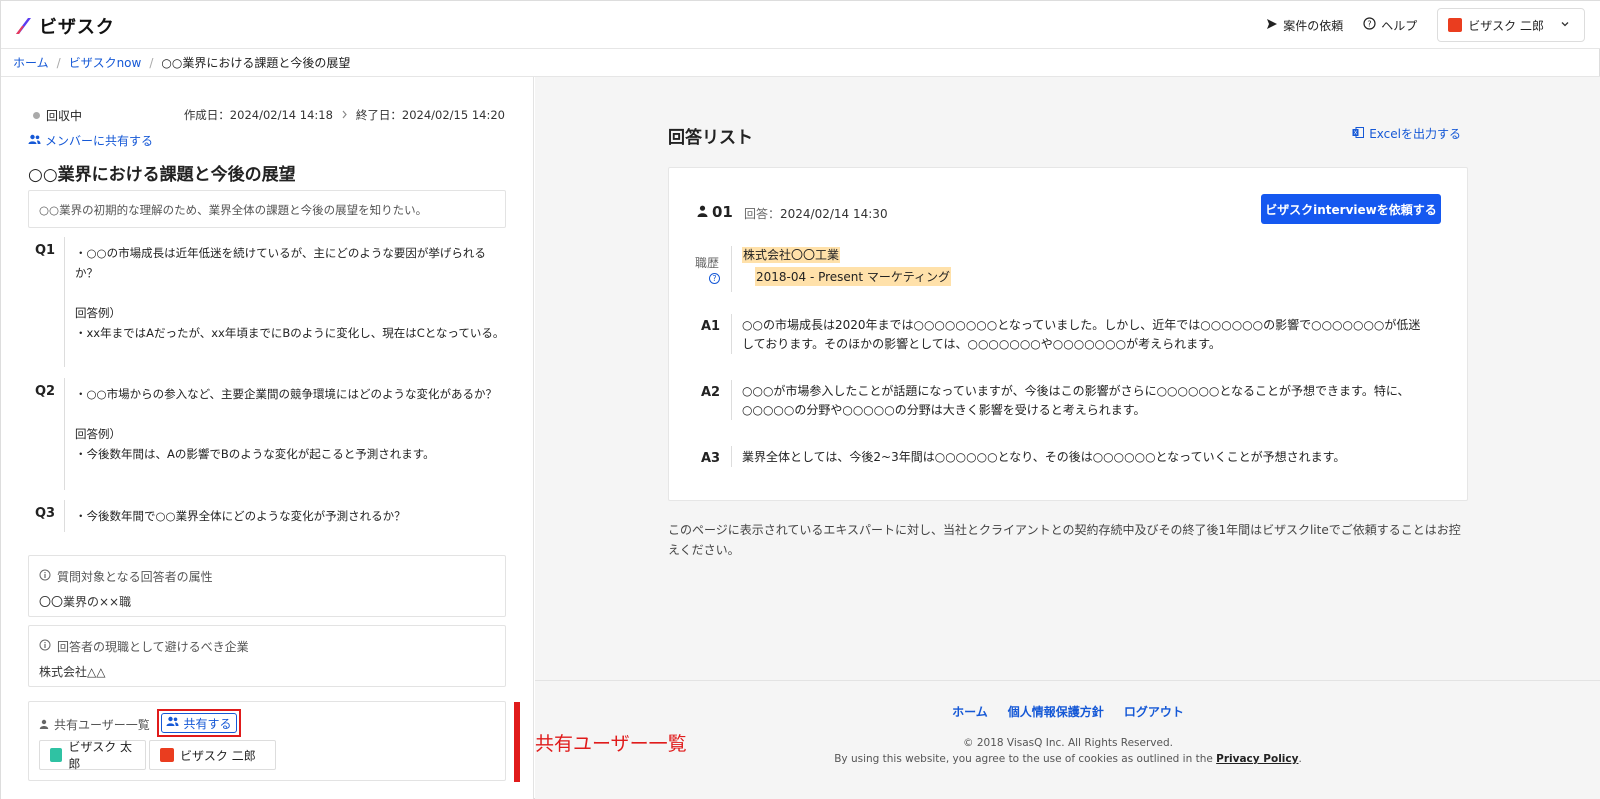  I want to click on avoid-companies-heading: 回答者の現職として避けるべき企業, so click(267, 646).